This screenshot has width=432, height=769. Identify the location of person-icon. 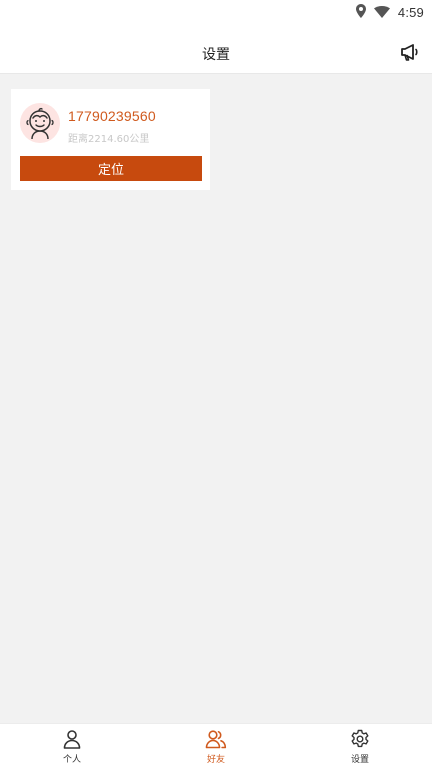
(72, 739).